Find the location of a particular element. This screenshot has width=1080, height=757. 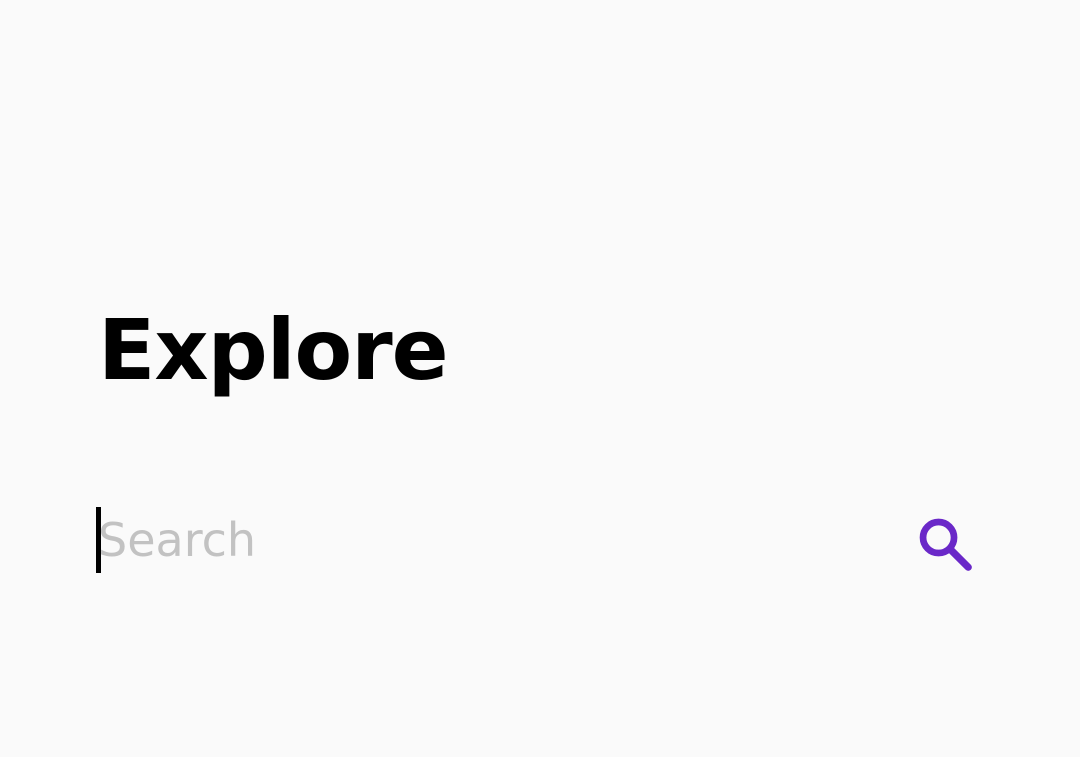

search-icon is located at coordinates (945, 544).